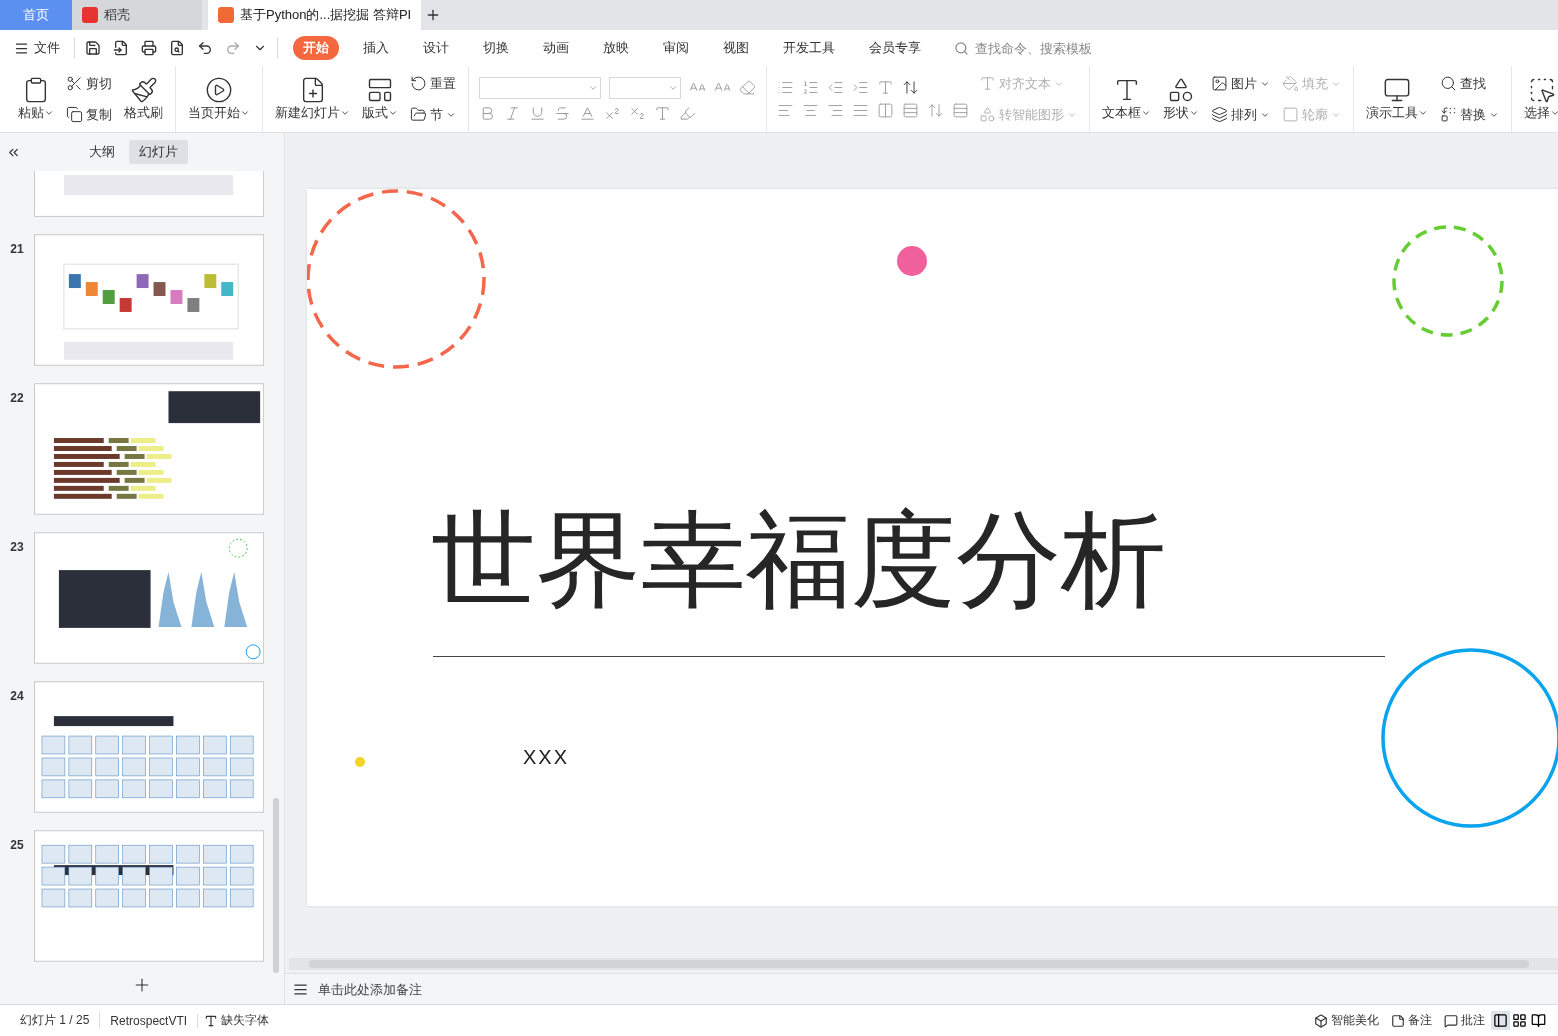  What do you see at coordinates (1240, 114) in the screenshot?
I see `ribbon-button: 排列` at bounding box center [1240, 114].